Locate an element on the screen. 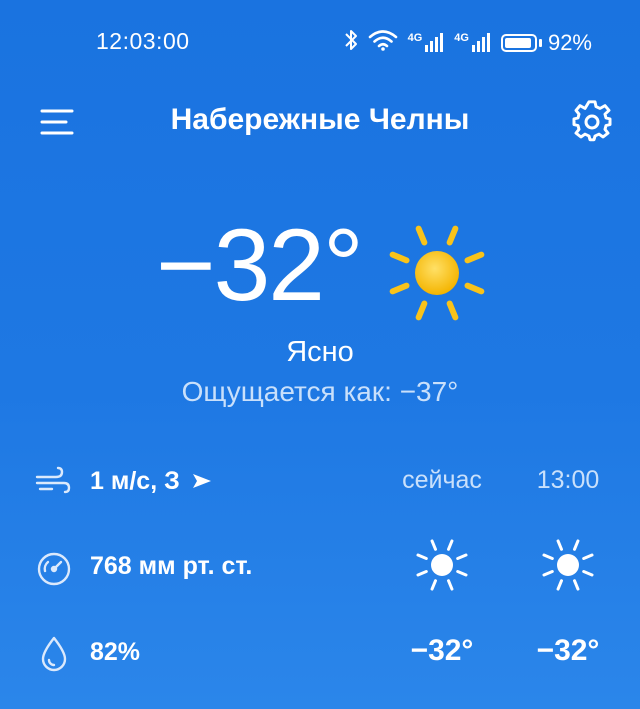  current-temperature: −32° is located at coordinates (260, 265).